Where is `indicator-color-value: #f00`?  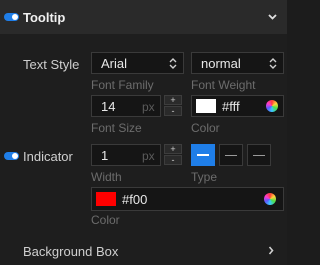
indicator-color-value: #f00 is located at coordinates (135, 199).